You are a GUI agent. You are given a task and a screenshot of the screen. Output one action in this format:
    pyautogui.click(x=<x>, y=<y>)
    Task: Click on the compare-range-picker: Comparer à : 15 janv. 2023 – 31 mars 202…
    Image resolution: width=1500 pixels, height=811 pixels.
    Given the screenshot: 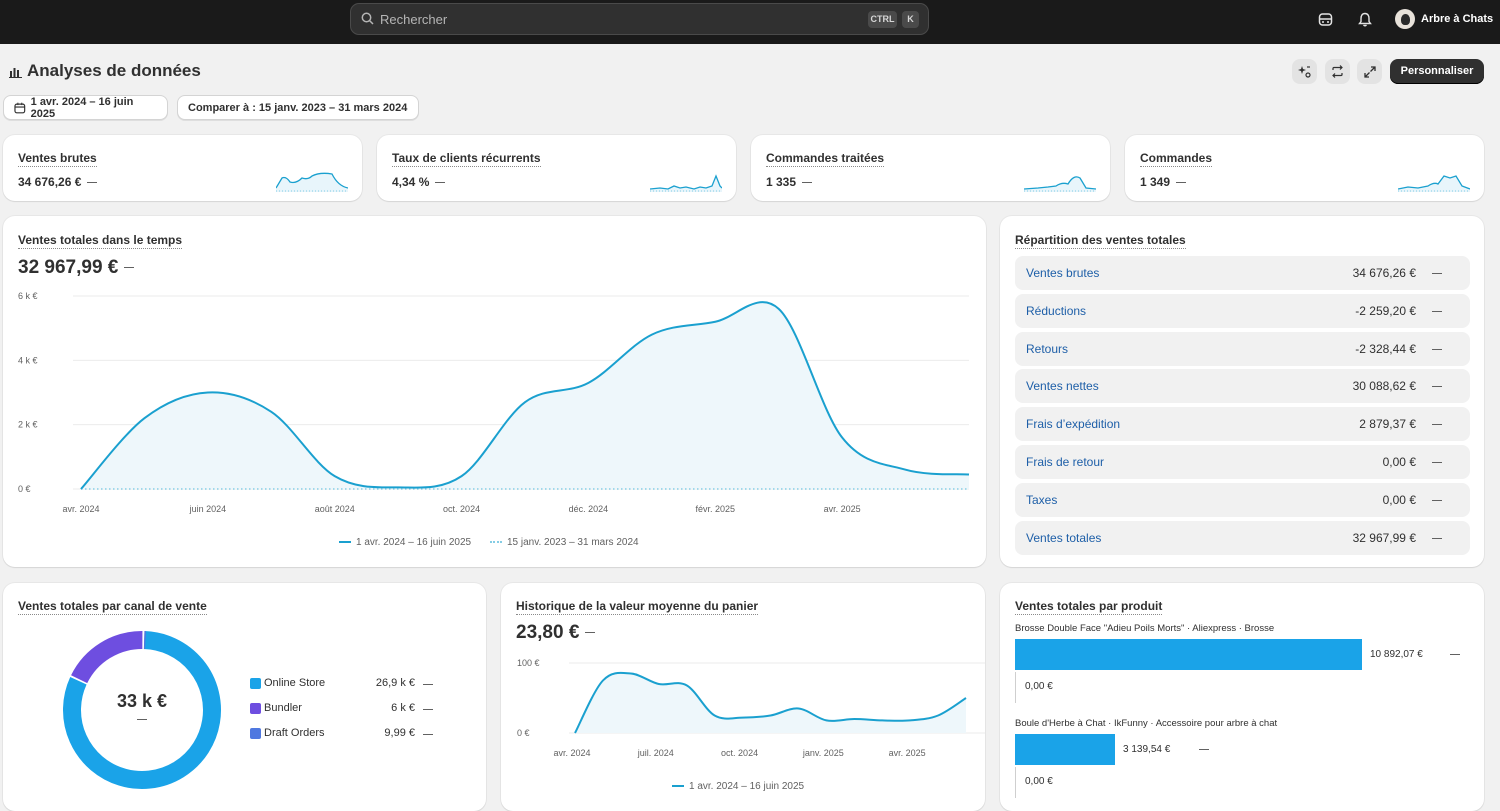 What is the action you would take?
    pyautogui.click(x=298, y=107)
    